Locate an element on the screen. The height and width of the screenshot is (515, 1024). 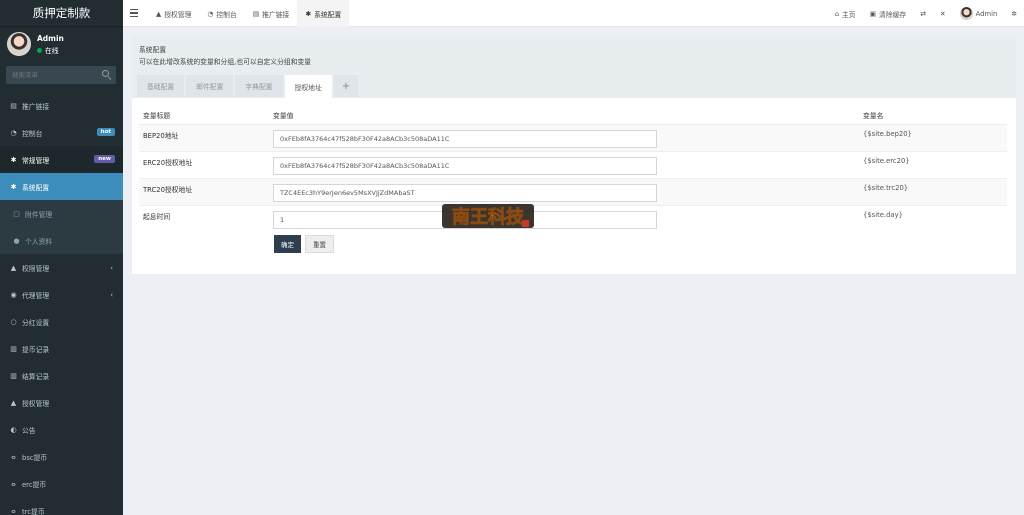
clear-cache-button: ▣ 清除缓存 is located at coordinates (888, 13).